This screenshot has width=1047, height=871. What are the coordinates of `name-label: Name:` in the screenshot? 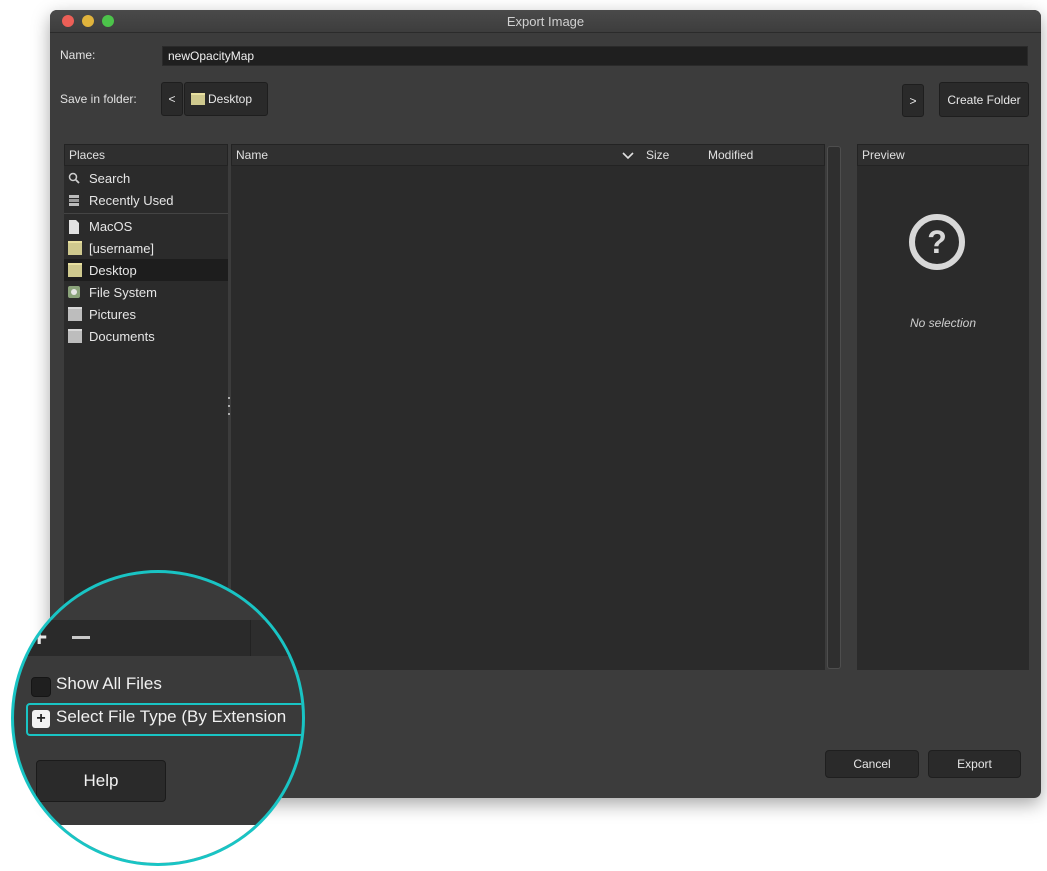 It's located at (78, 55).